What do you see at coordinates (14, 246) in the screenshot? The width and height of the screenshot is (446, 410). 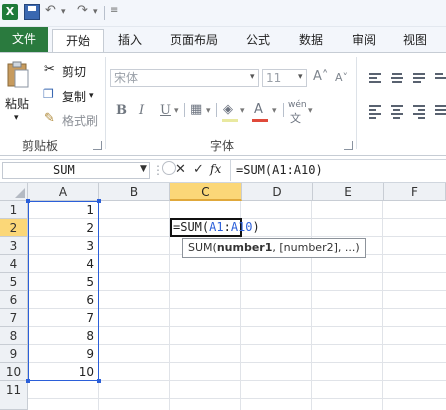 I see `row-header-3: 3` at bounding box center [14, 246].